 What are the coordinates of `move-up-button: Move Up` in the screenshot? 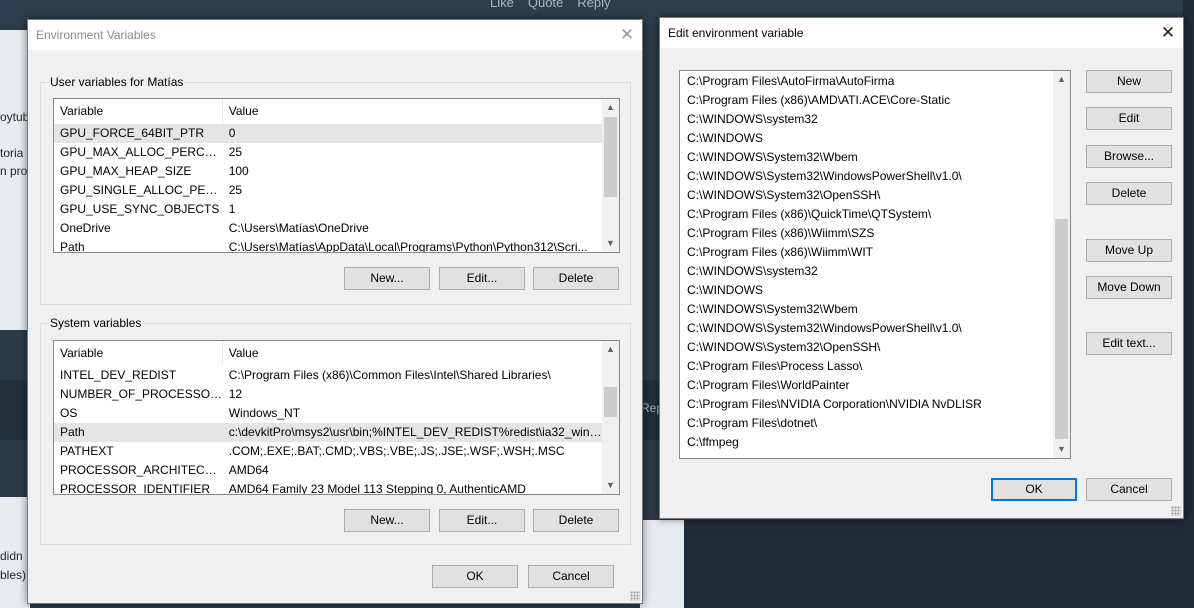 It's located at (1129, 250).